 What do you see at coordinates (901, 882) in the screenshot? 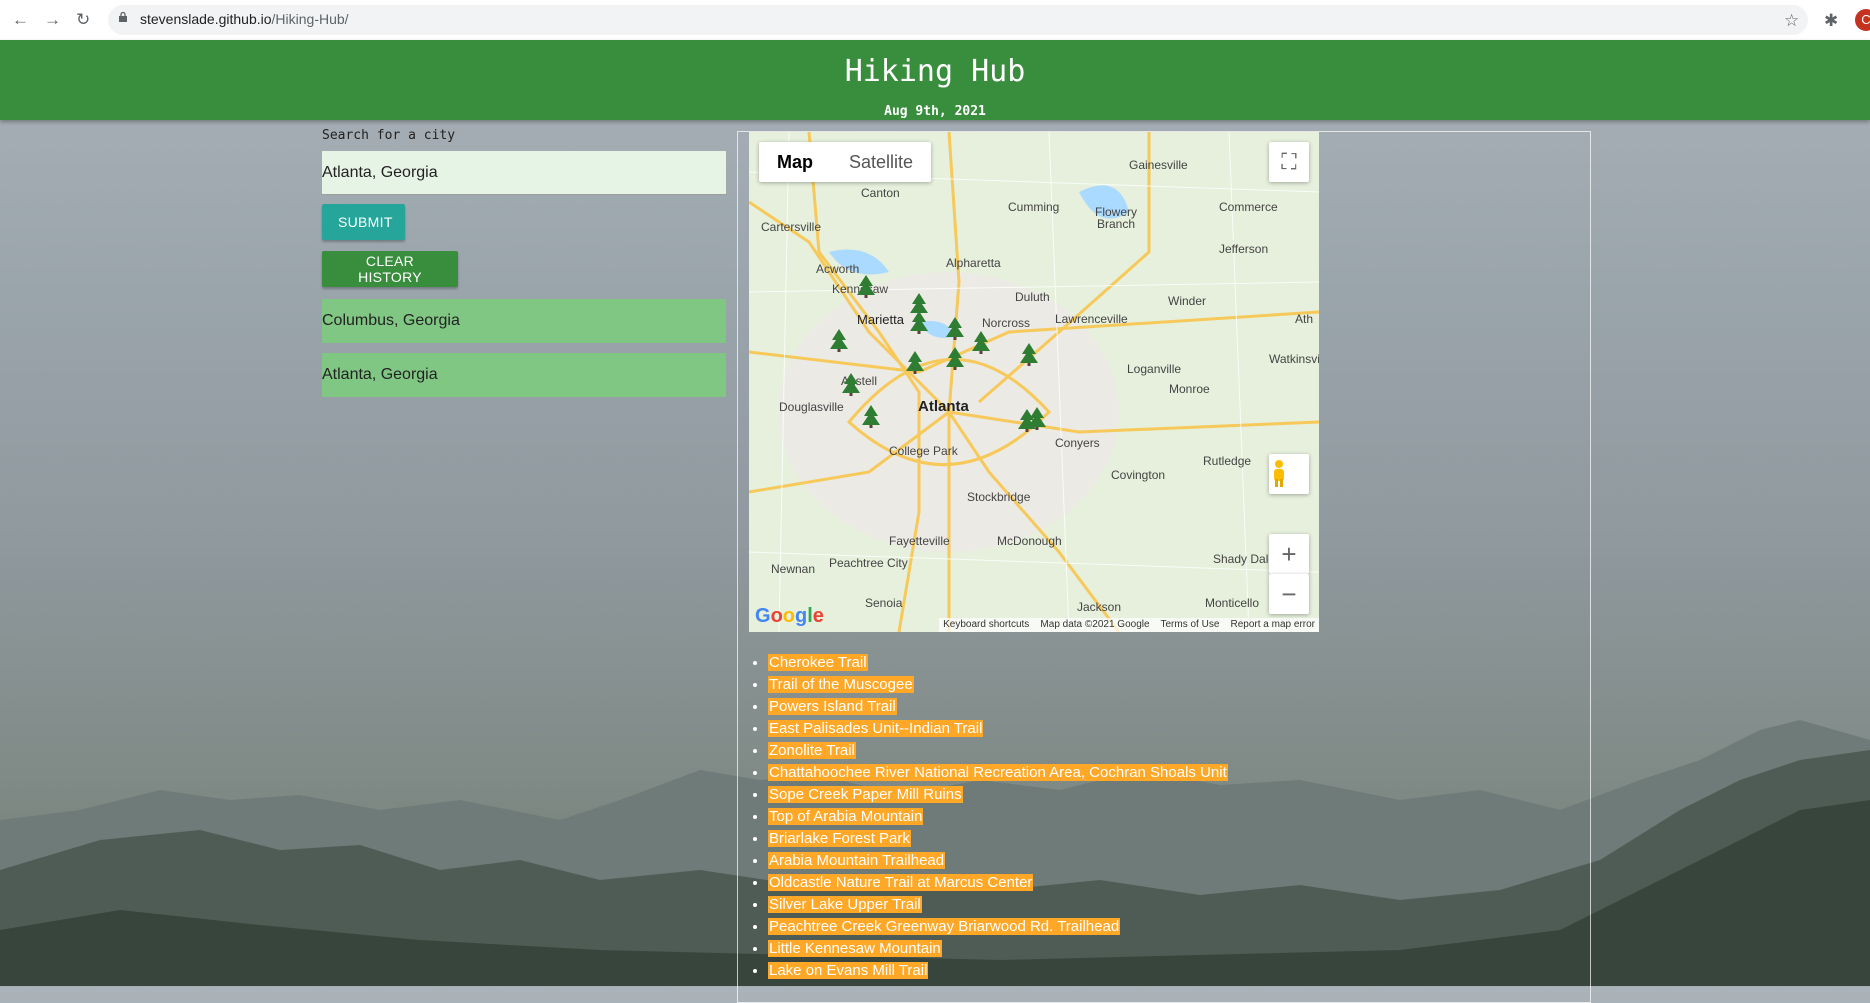
I see `trail-link: Oldcastle Nature Trail at Marcus Center` at bounding box center [901, 882].